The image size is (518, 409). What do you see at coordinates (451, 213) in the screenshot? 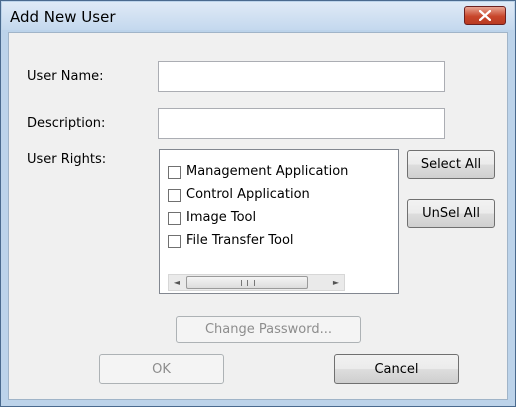
I see `unselect-all-button: UnSel All` at bounding box center [451, 213].